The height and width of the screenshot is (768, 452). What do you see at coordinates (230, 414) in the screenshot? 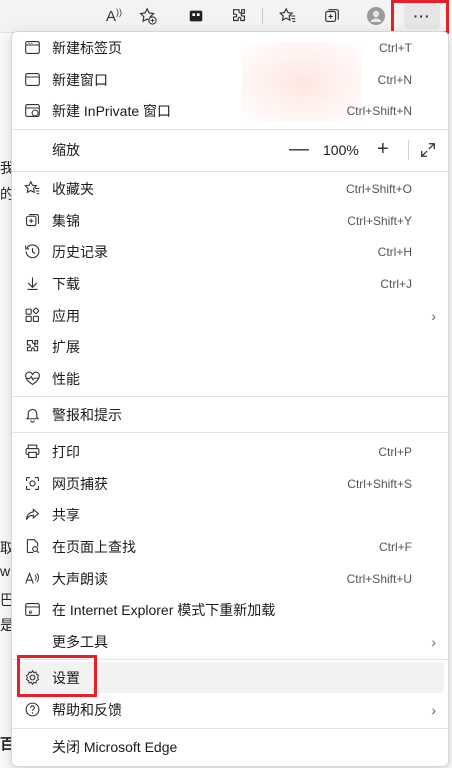
I see `menu-item-alerts: 警报和提示` at bounding box center [230, 414].